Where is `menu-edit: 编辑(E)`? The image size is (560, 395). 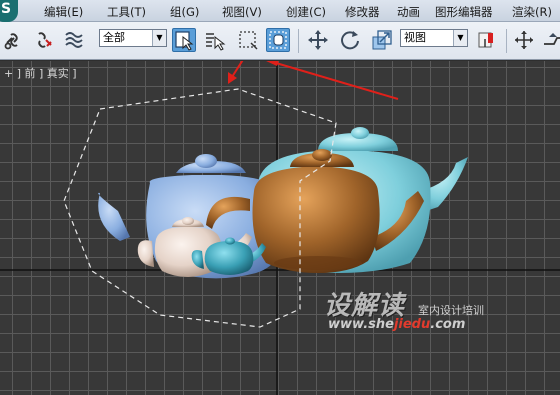
menu-edit: 编辑(E) is located at coordinates (63, 12).